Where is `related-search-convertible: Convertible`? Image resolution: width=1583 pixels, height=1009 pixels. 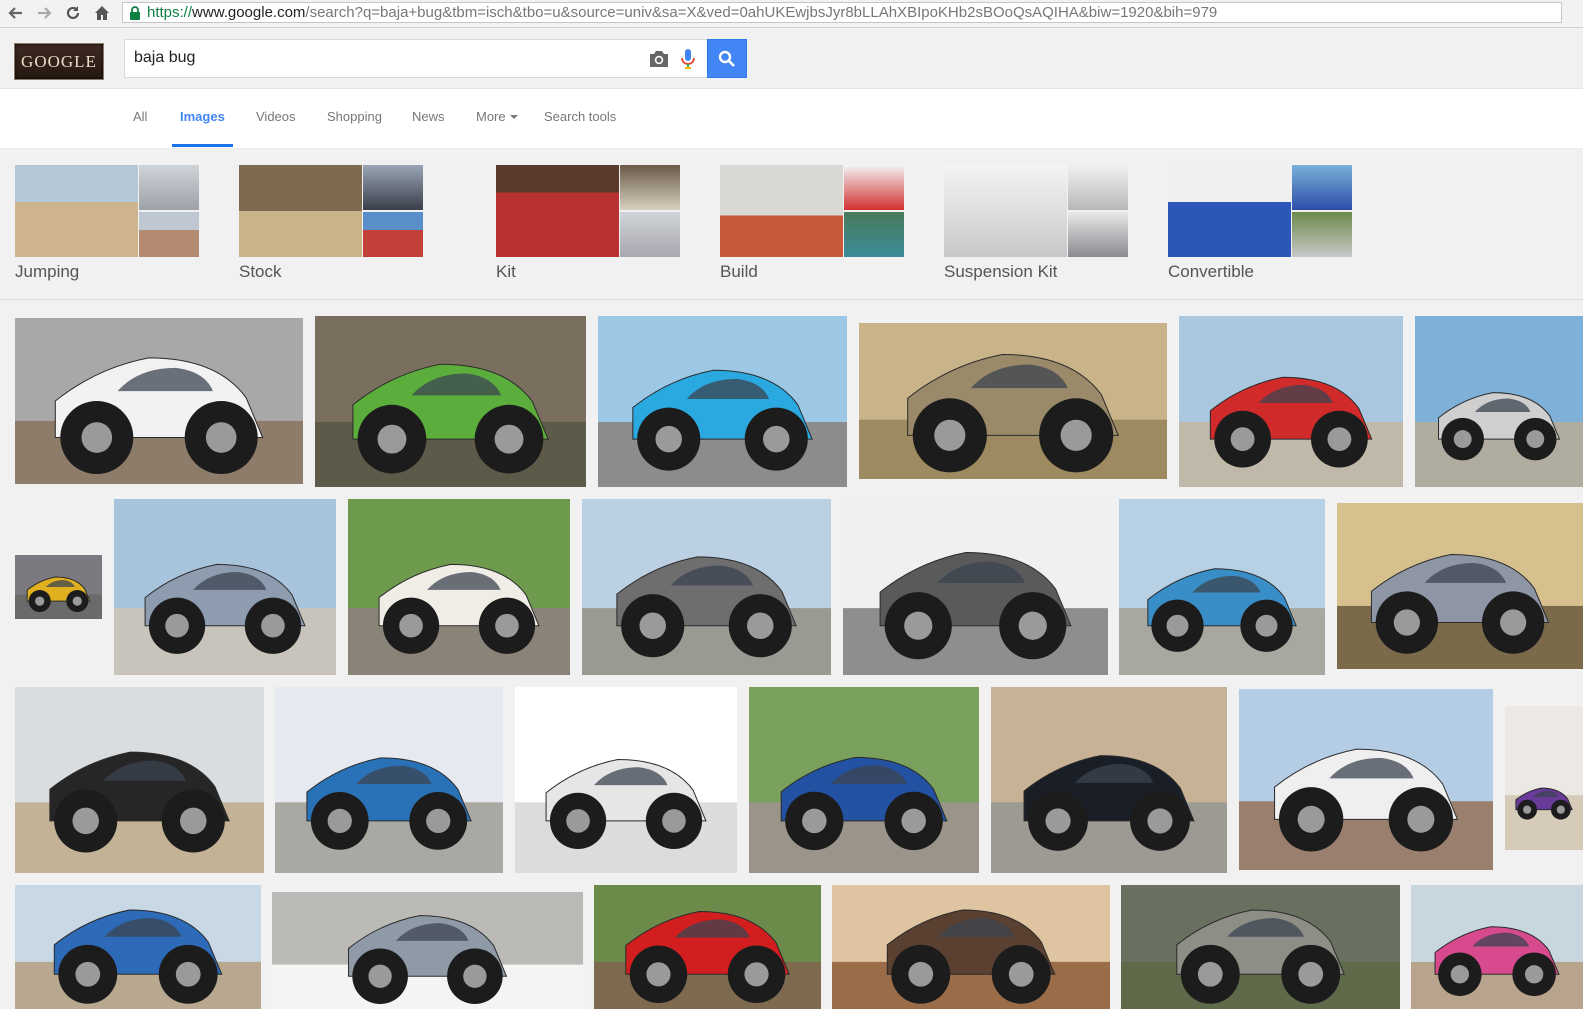 related-search-convertible: Convertible is located at coordinates (1260, 223).